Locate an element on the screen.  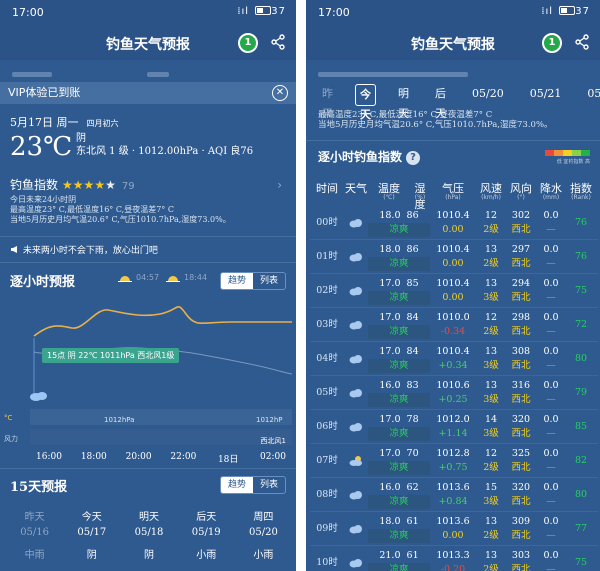
sunset-time: 18:44 is located at coordinates (196, 277).